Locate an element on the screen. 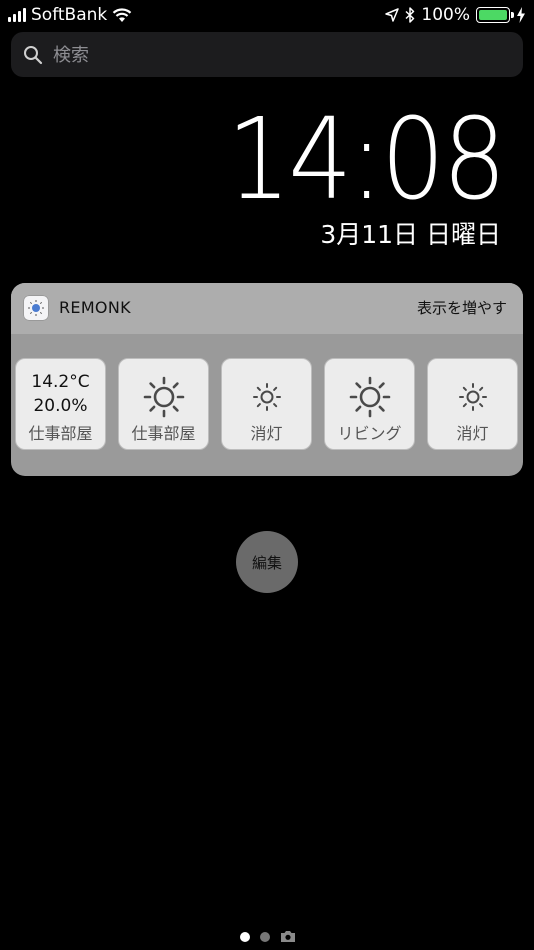 Image resolution: width=534 pixels, height=950 pixels. status-right: 100% is located at coordinates (455, 15).